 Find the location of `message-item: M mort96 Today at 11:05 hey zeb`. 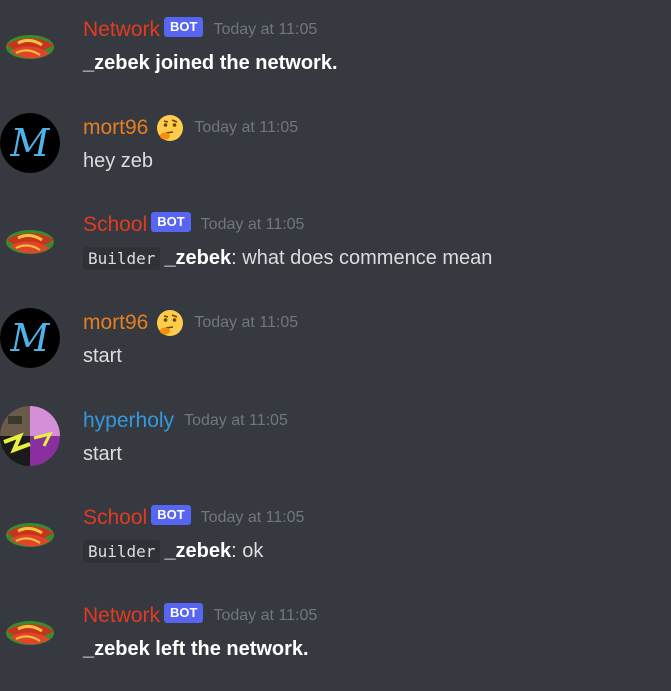

message-item: M mort96 Today at 11:05 hey zeb is located at coordinates (335, 158).